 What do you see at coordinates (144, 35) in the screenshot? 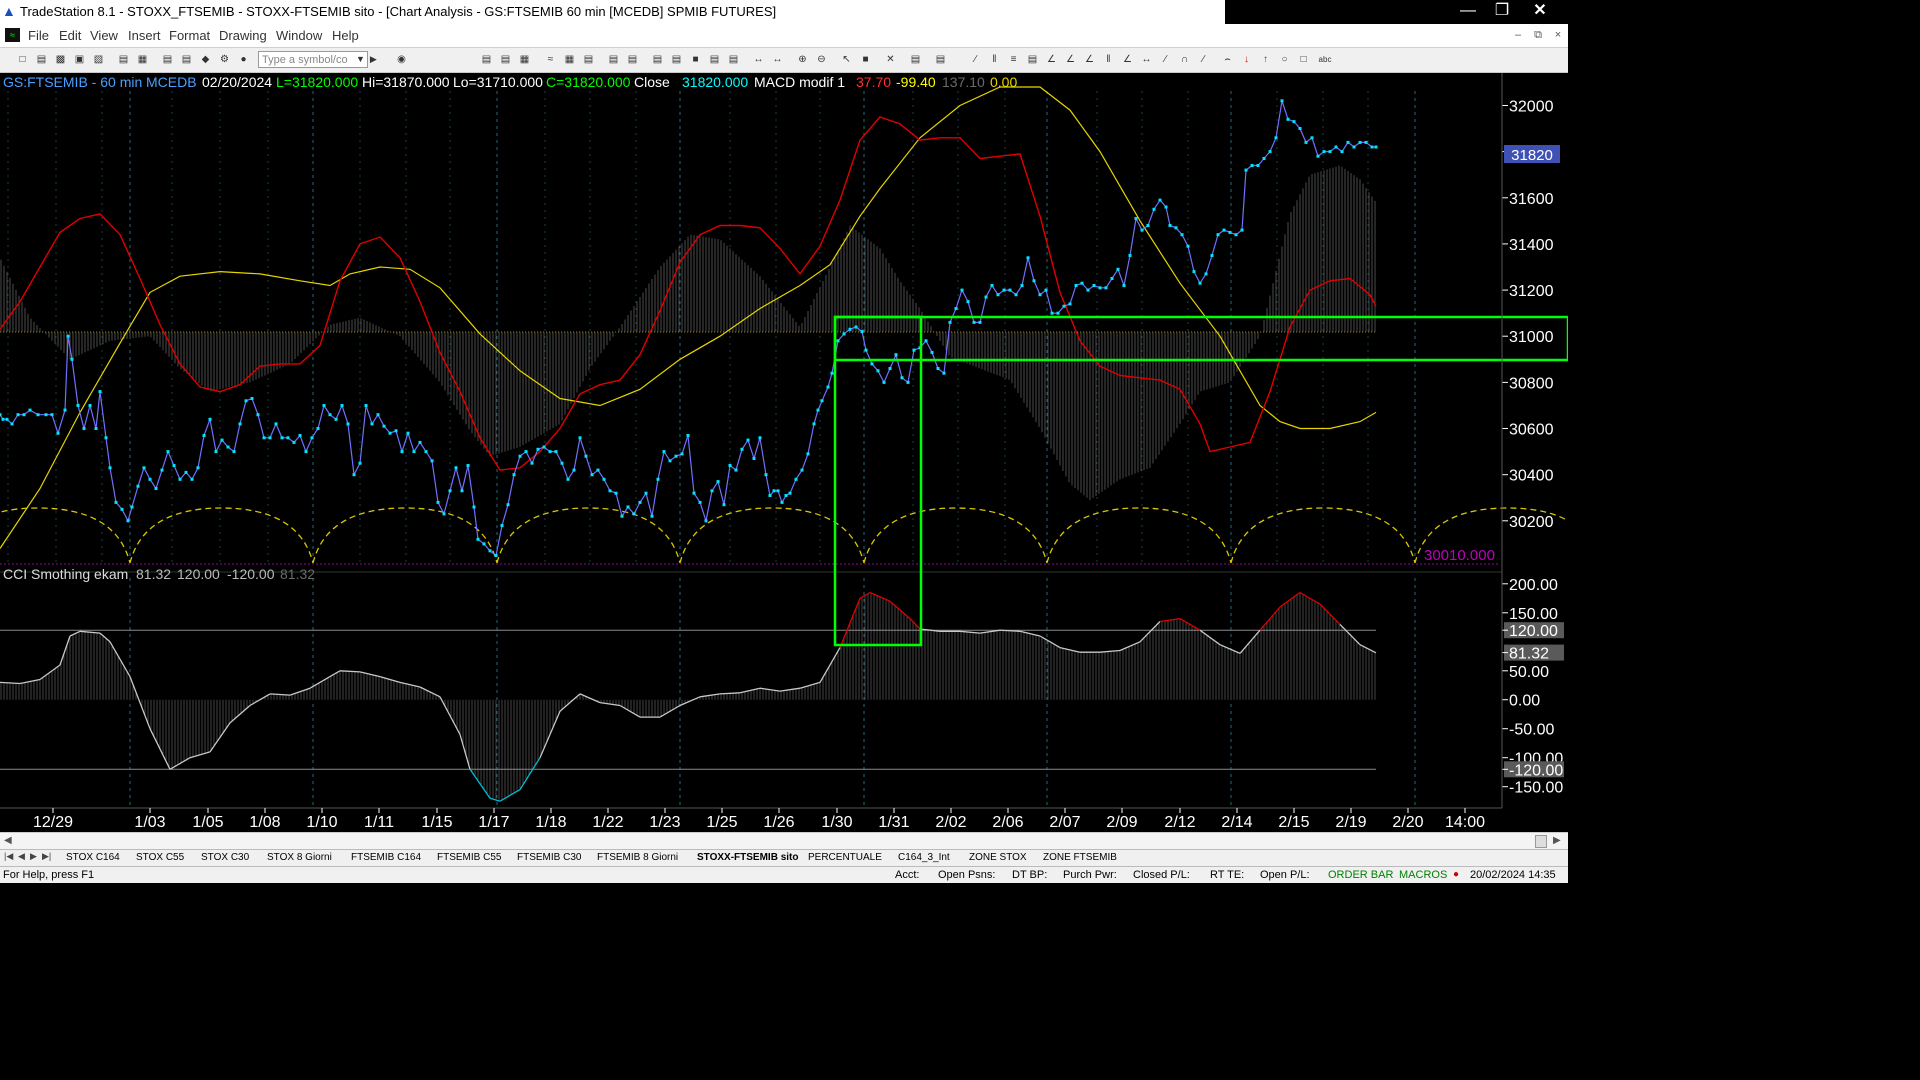
I see `menu-insert: Insert` at bounding box center [144, 35].